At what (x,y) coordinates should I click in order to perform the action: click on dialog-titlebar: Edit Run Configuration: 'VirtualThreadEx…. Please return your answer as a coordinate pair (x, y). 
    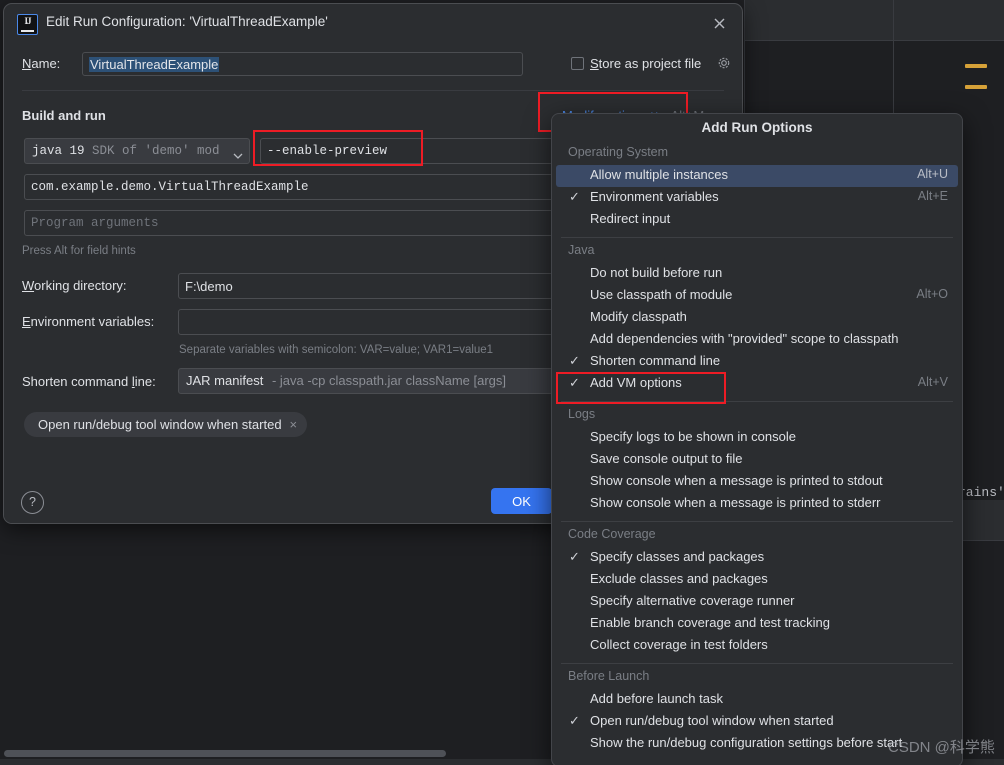
    Looking at the image, I should click on (373, 23).